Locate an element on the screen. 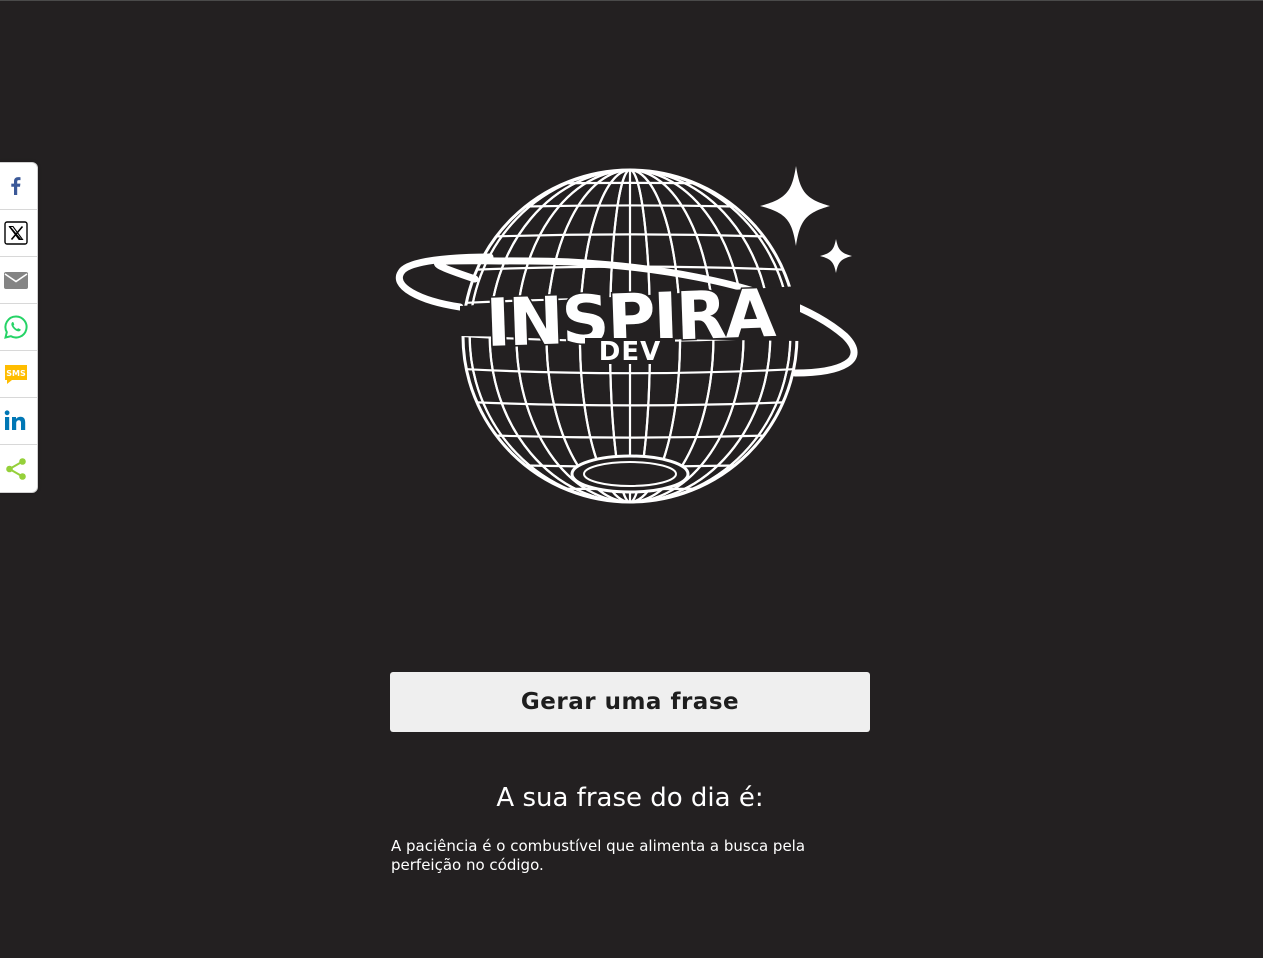  share-email-button is located at coordinates (18, 280).